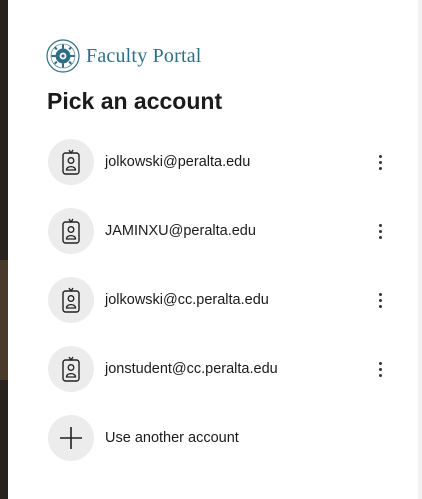 The image size is (422, 499). I want to click on account-item: jolkowski@cc.peralta.edu, so click(219, 300).